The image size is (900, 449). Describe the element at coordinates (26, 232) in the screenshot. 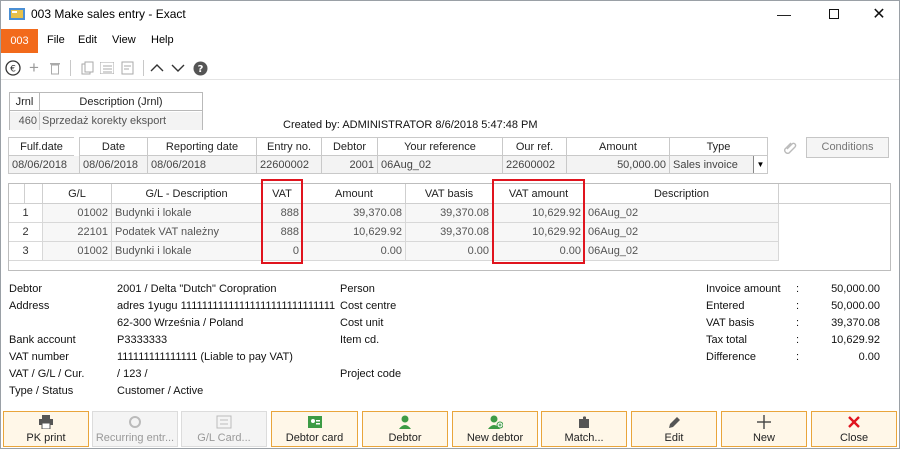

I see `row-number: 2` at that location.